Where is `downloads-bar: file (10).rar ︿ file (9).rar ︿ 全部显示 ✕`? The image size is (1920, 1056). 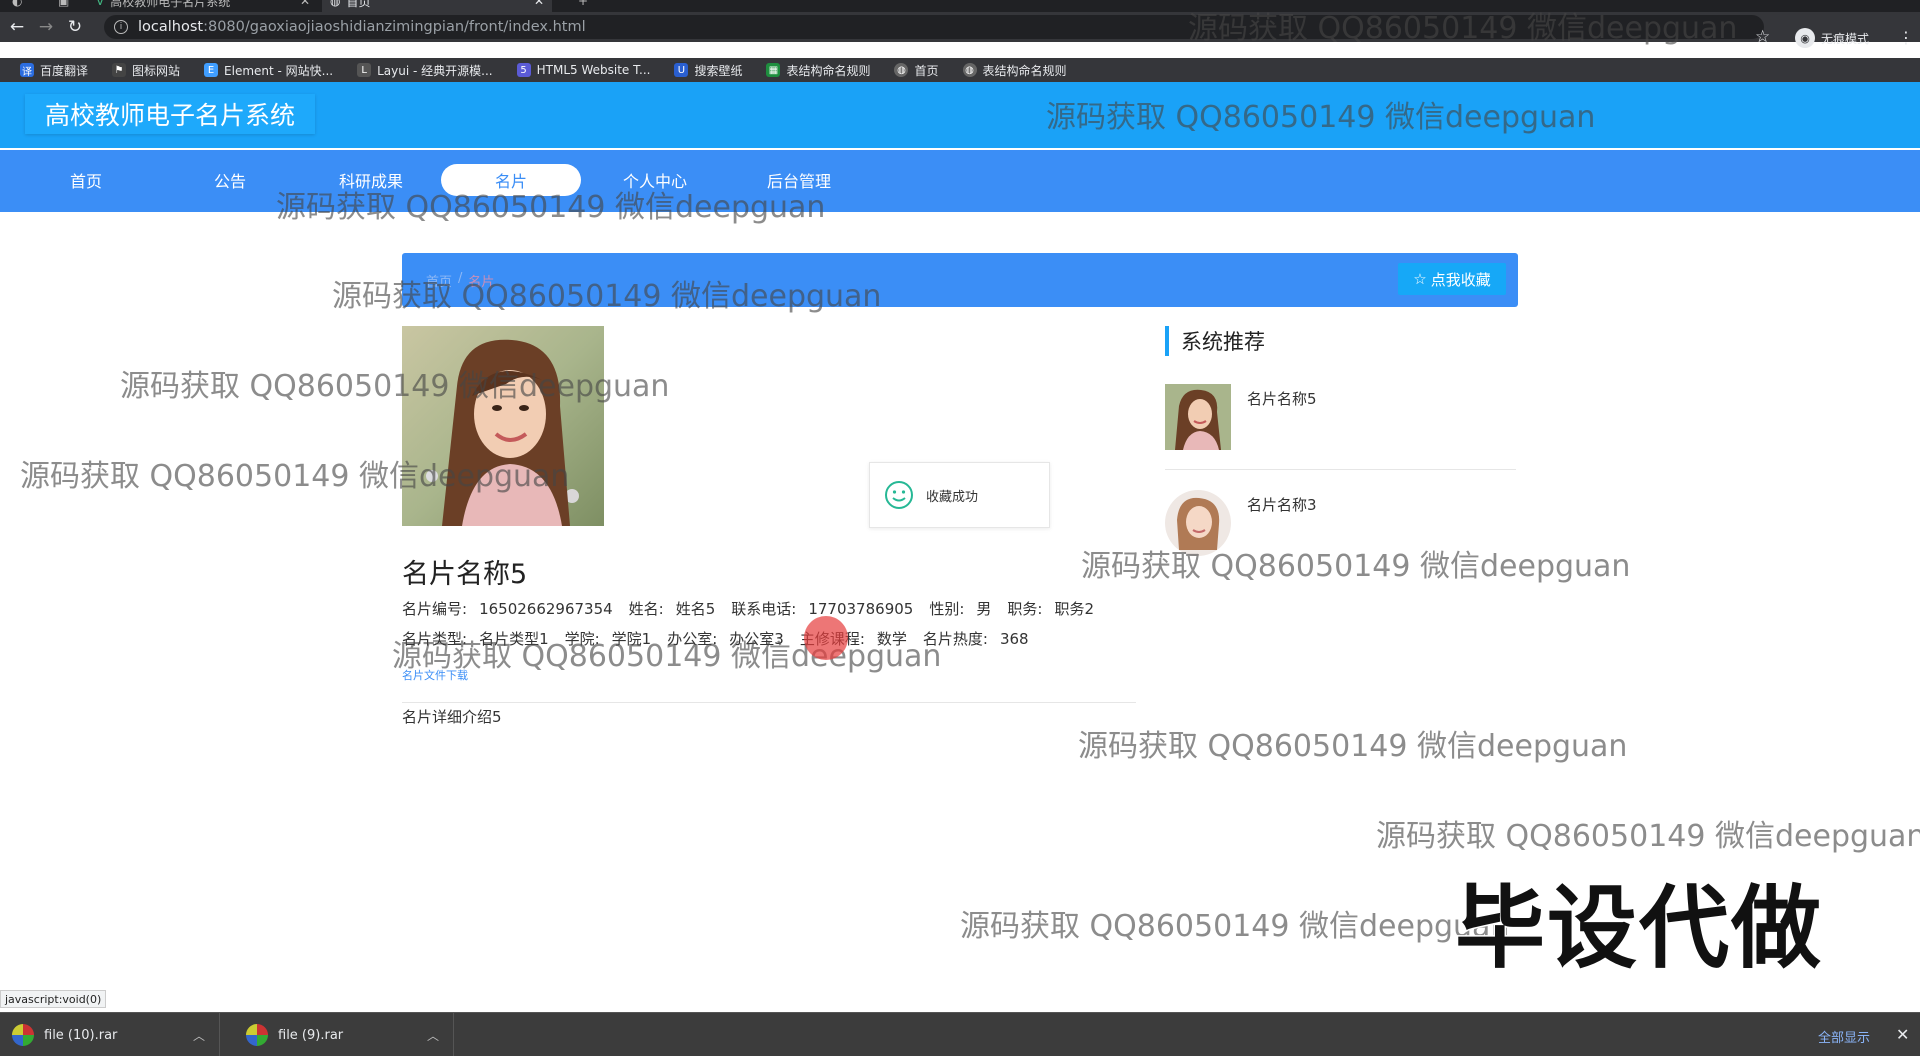 downloads-bar: file (10).rar ︿ file (9).rar ︿ 全部显示 ✕ is located at coordinates (960, 1034).